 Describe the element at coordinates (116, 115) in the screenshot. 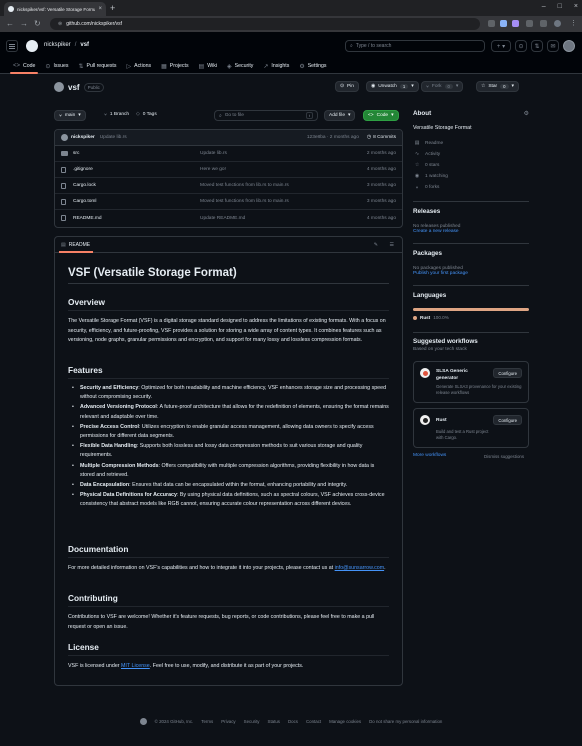

I see `branches-link: ⑂ 1 Branch` at that location.